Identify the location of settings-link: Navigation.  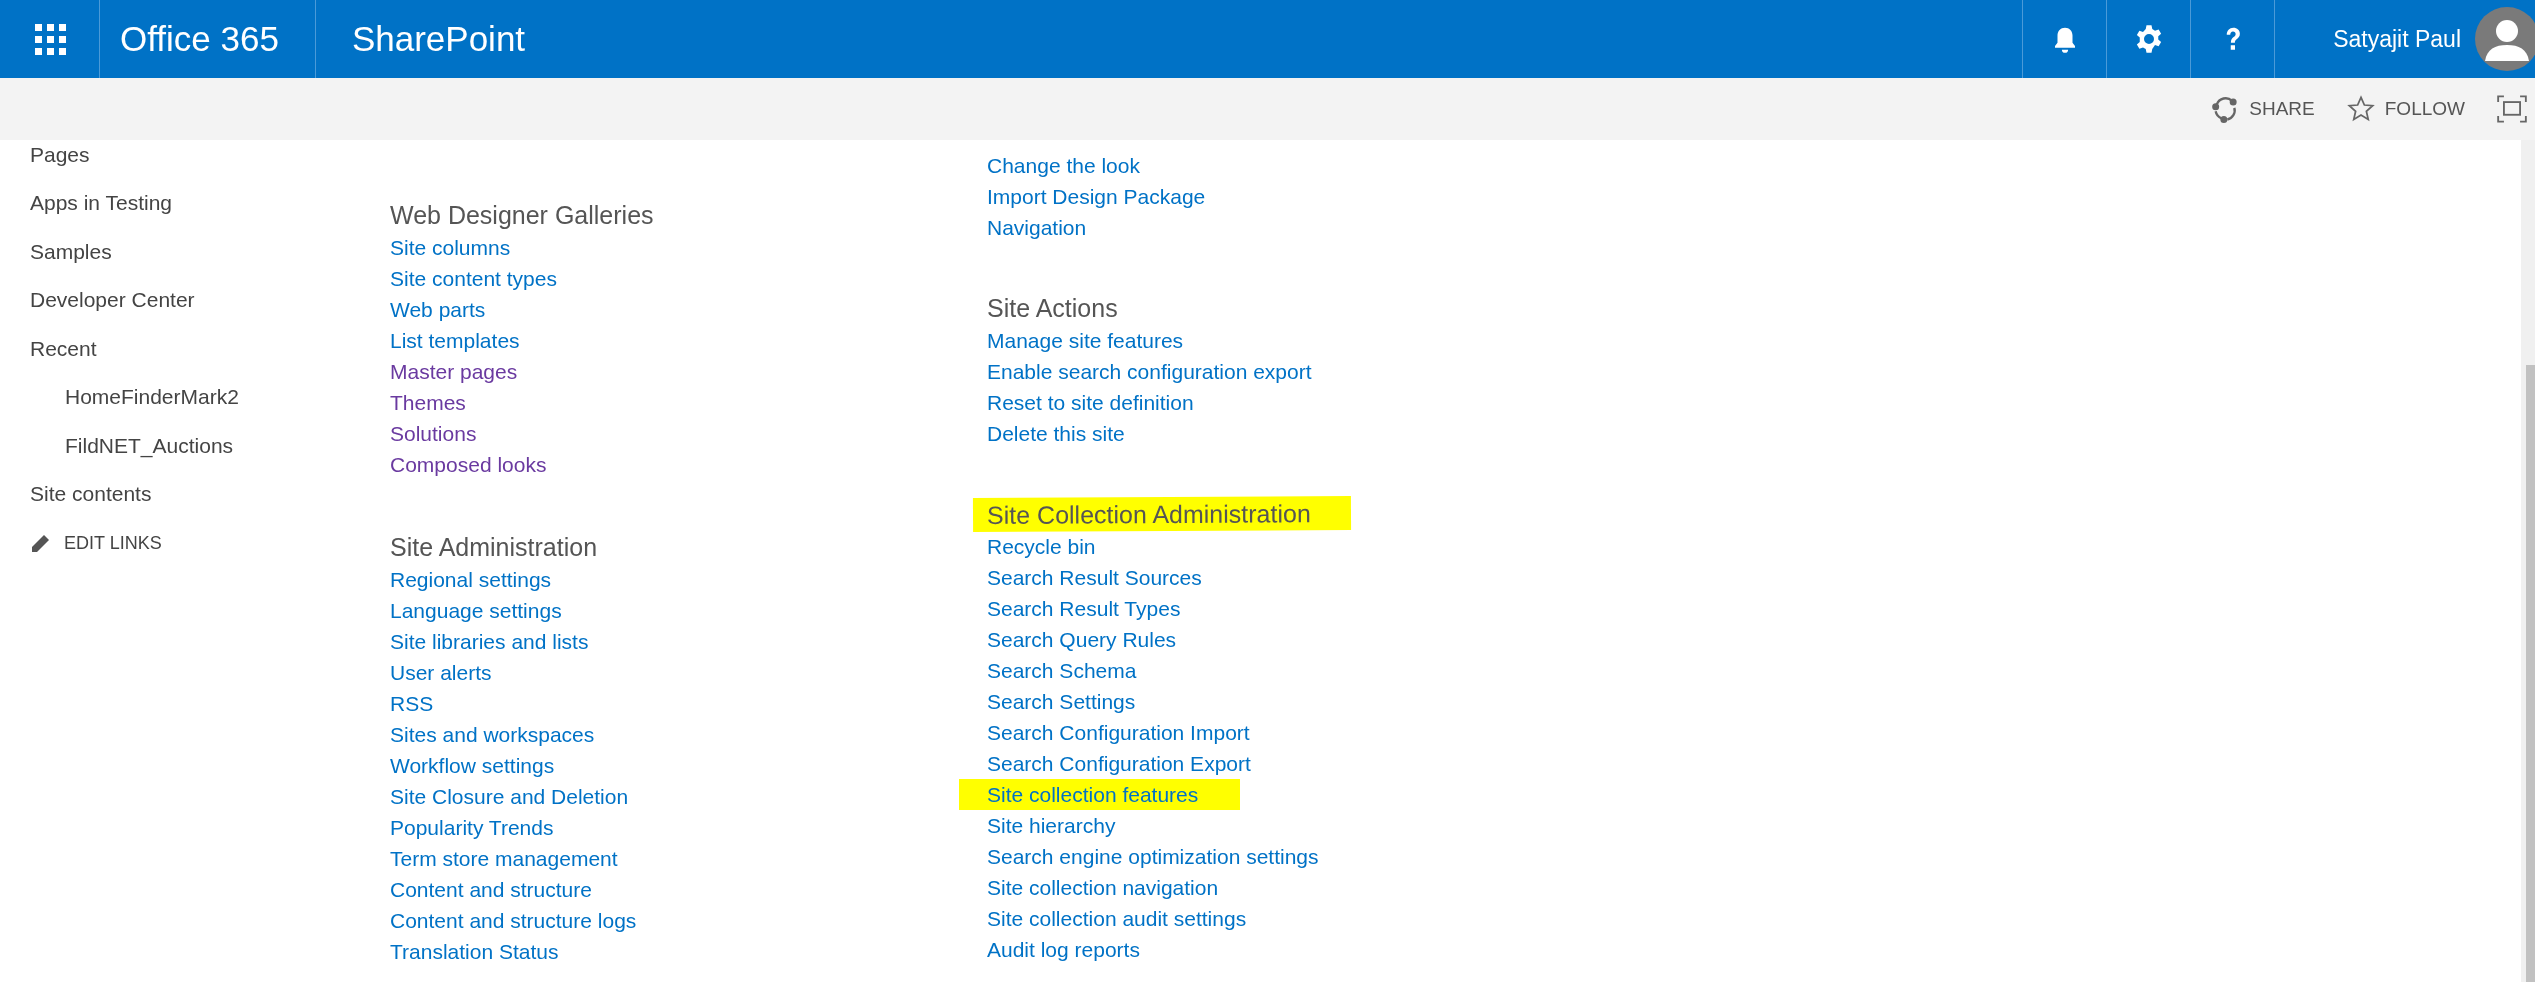
(1037, 227).